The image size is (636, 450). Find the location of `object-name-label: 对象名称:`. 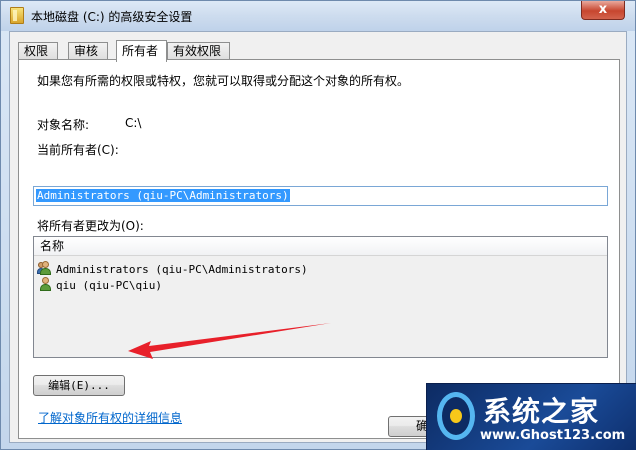

object-name-label: 对象名称: is located at coordinates (63, 125).